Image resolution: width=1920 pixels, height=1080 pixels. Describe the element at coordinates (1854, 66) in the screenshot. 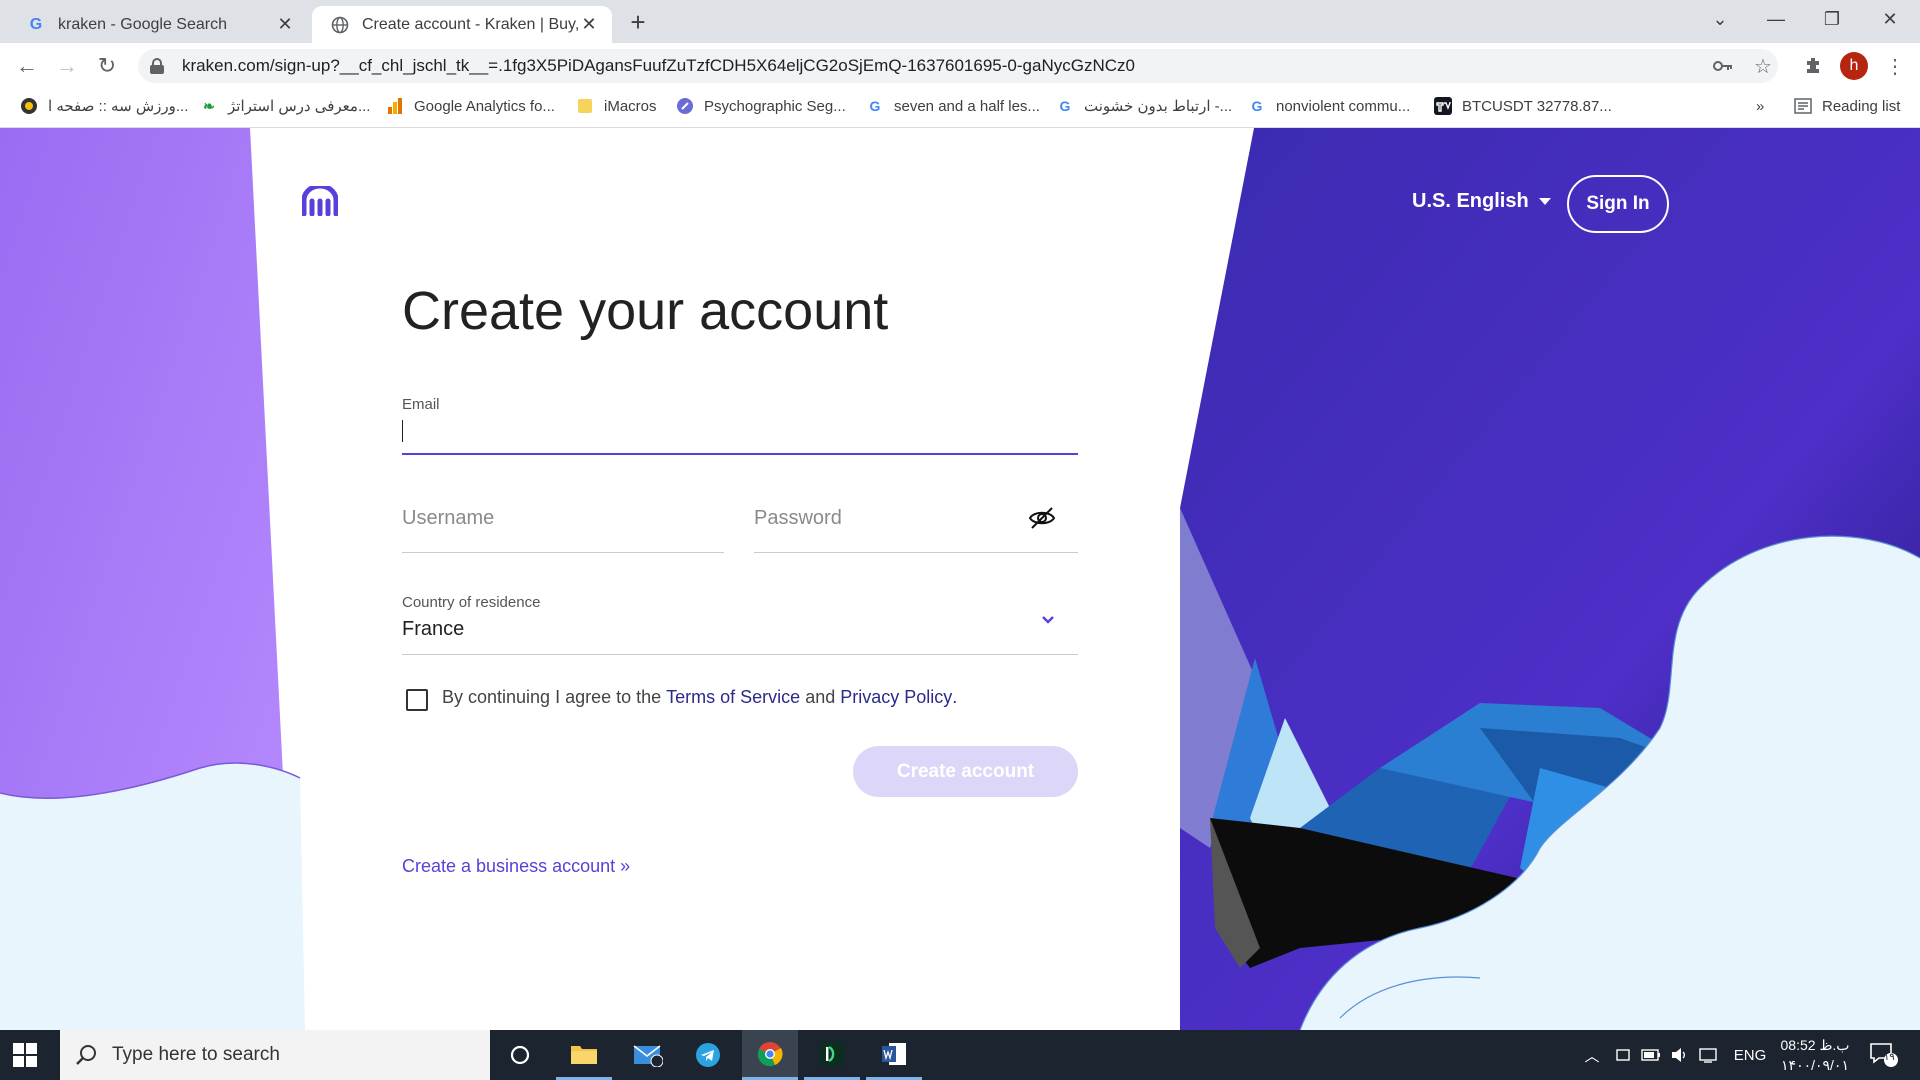

I see `profile-avatar: h` at that location.